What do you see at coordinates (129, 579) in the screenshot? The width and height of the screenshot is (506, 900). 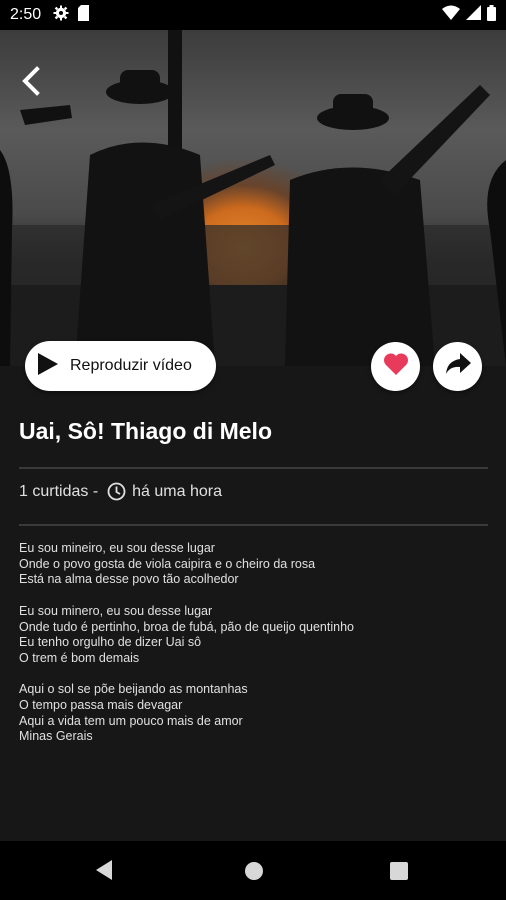 I see `lyrics-line: Está na alma desse povo tão acolhedor` at bounding box center [129, 579].